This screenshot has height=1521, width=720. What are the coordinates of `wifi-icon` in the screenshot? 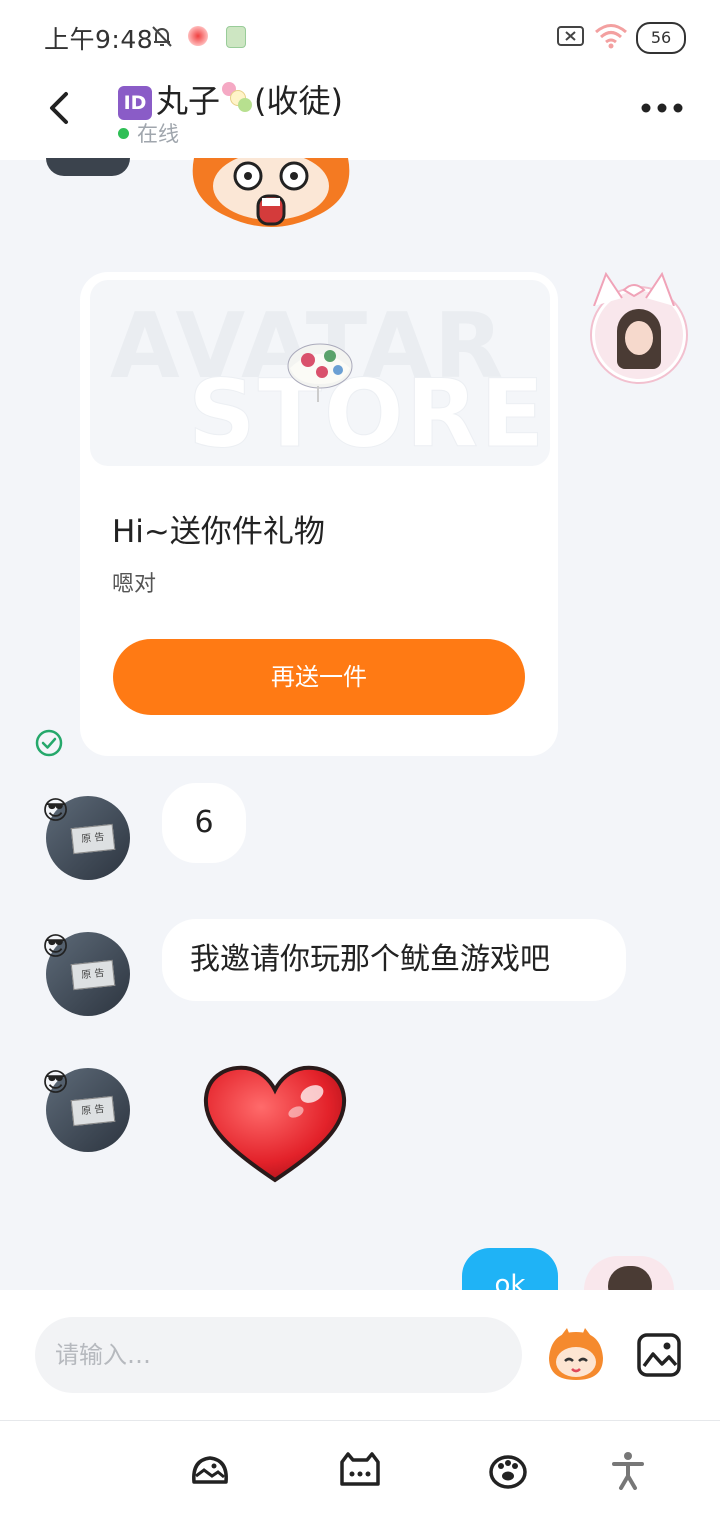 It's located at (611, 36).